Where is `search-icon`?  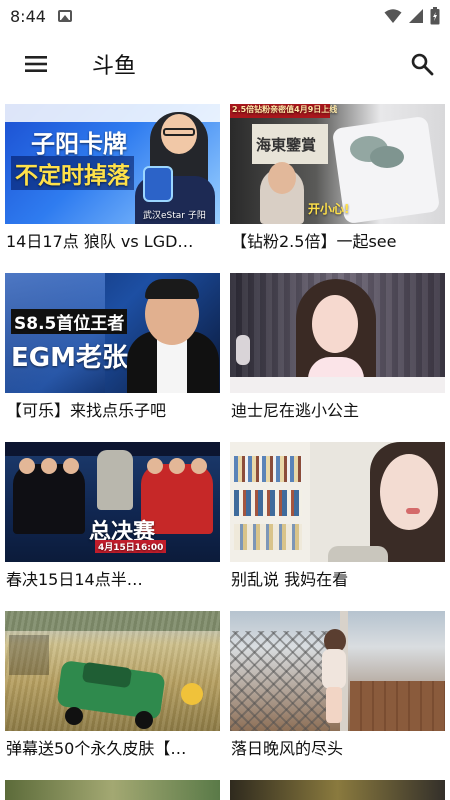 search-icon is located at coordinates (422, 64).